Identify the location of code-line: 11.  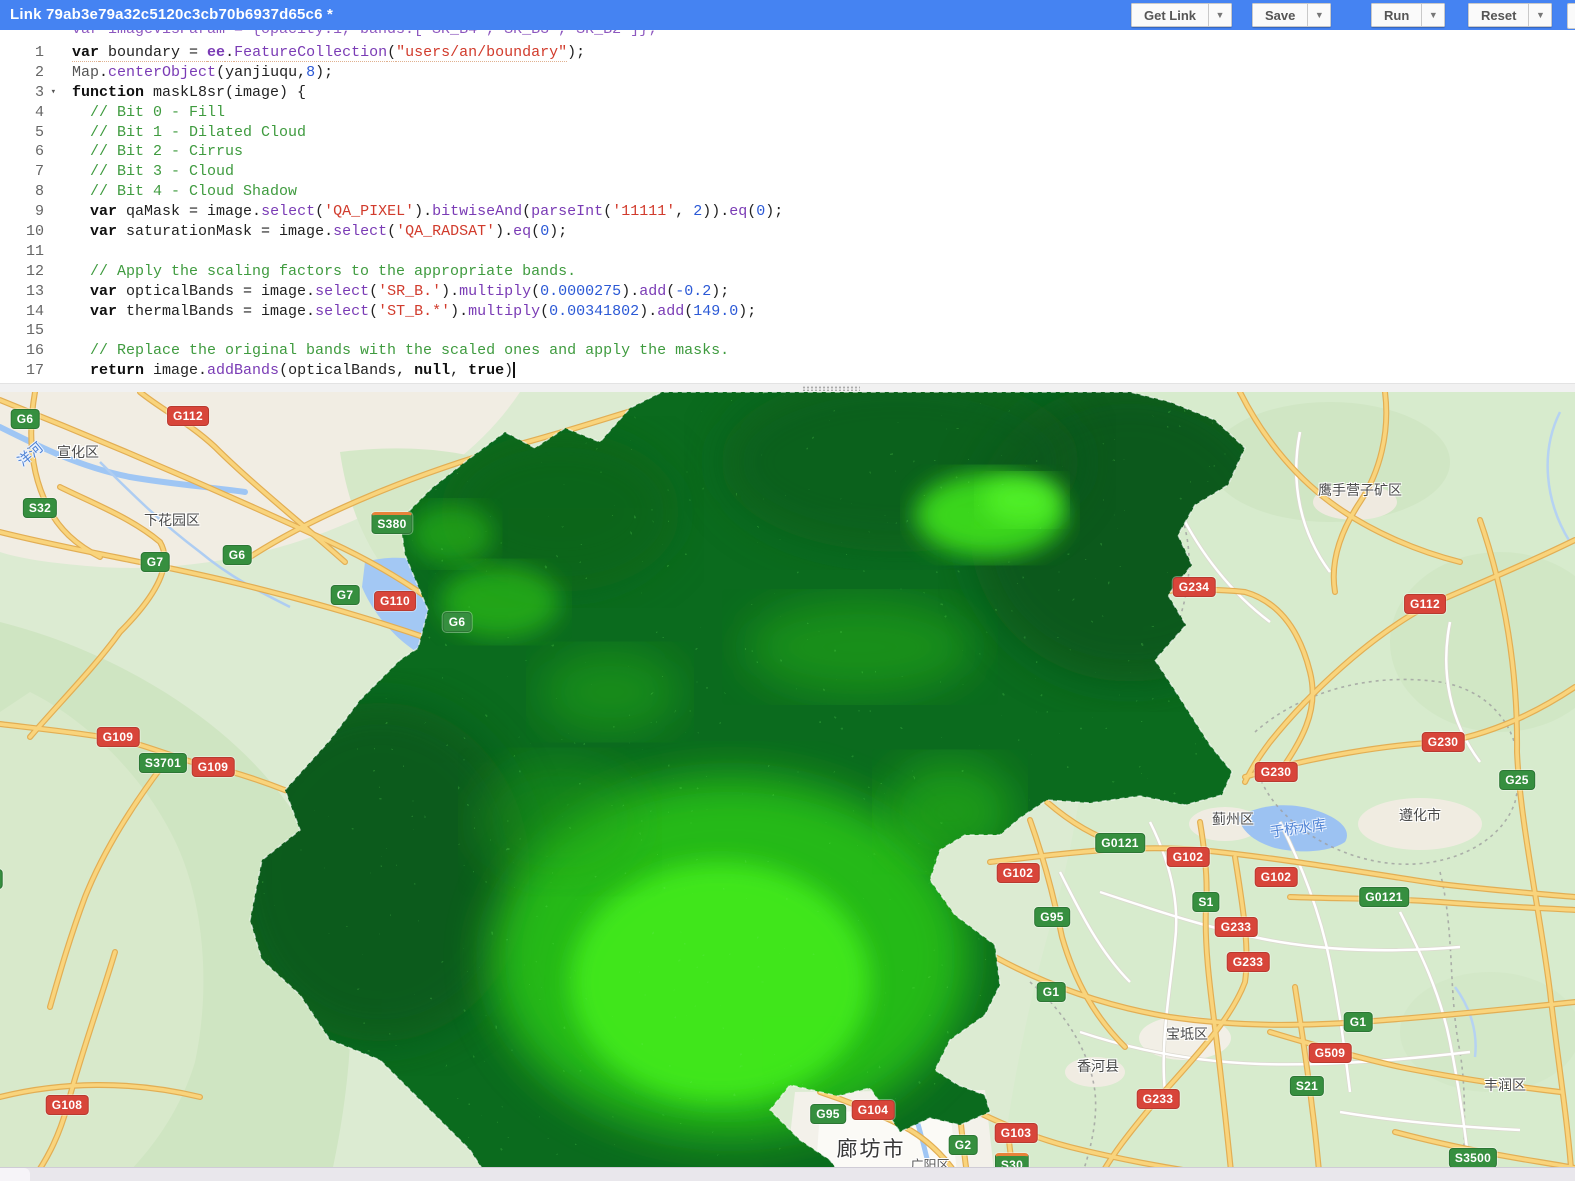
(787, 252).